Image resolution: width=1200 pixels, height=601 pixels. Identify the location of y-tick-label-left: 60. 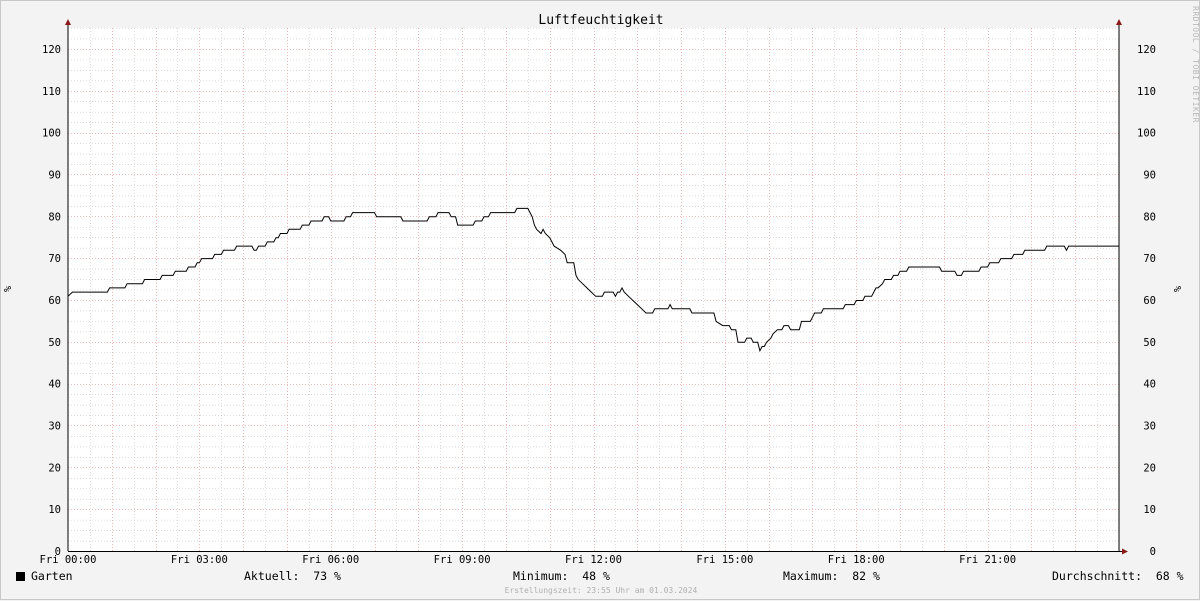
(54, 301).